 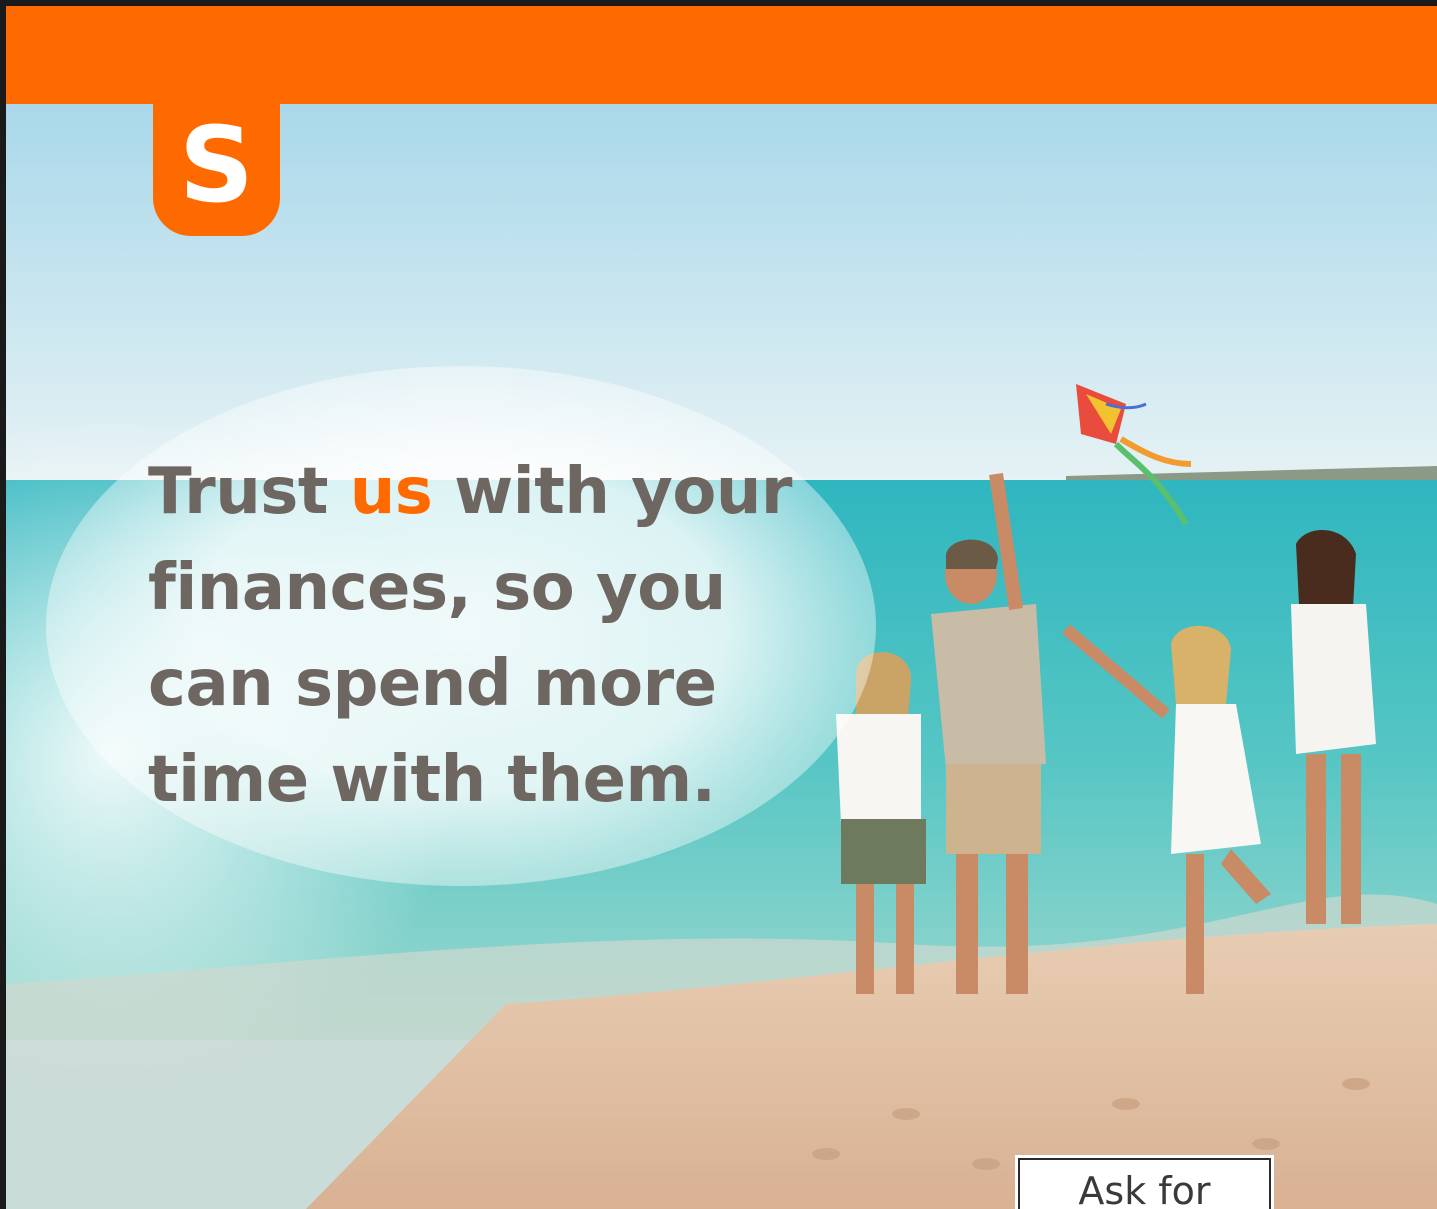 What do you see at coordinates (391, 492) in the screenshot?
I see `headline-highlight: us` at bounding box center [391, 492].